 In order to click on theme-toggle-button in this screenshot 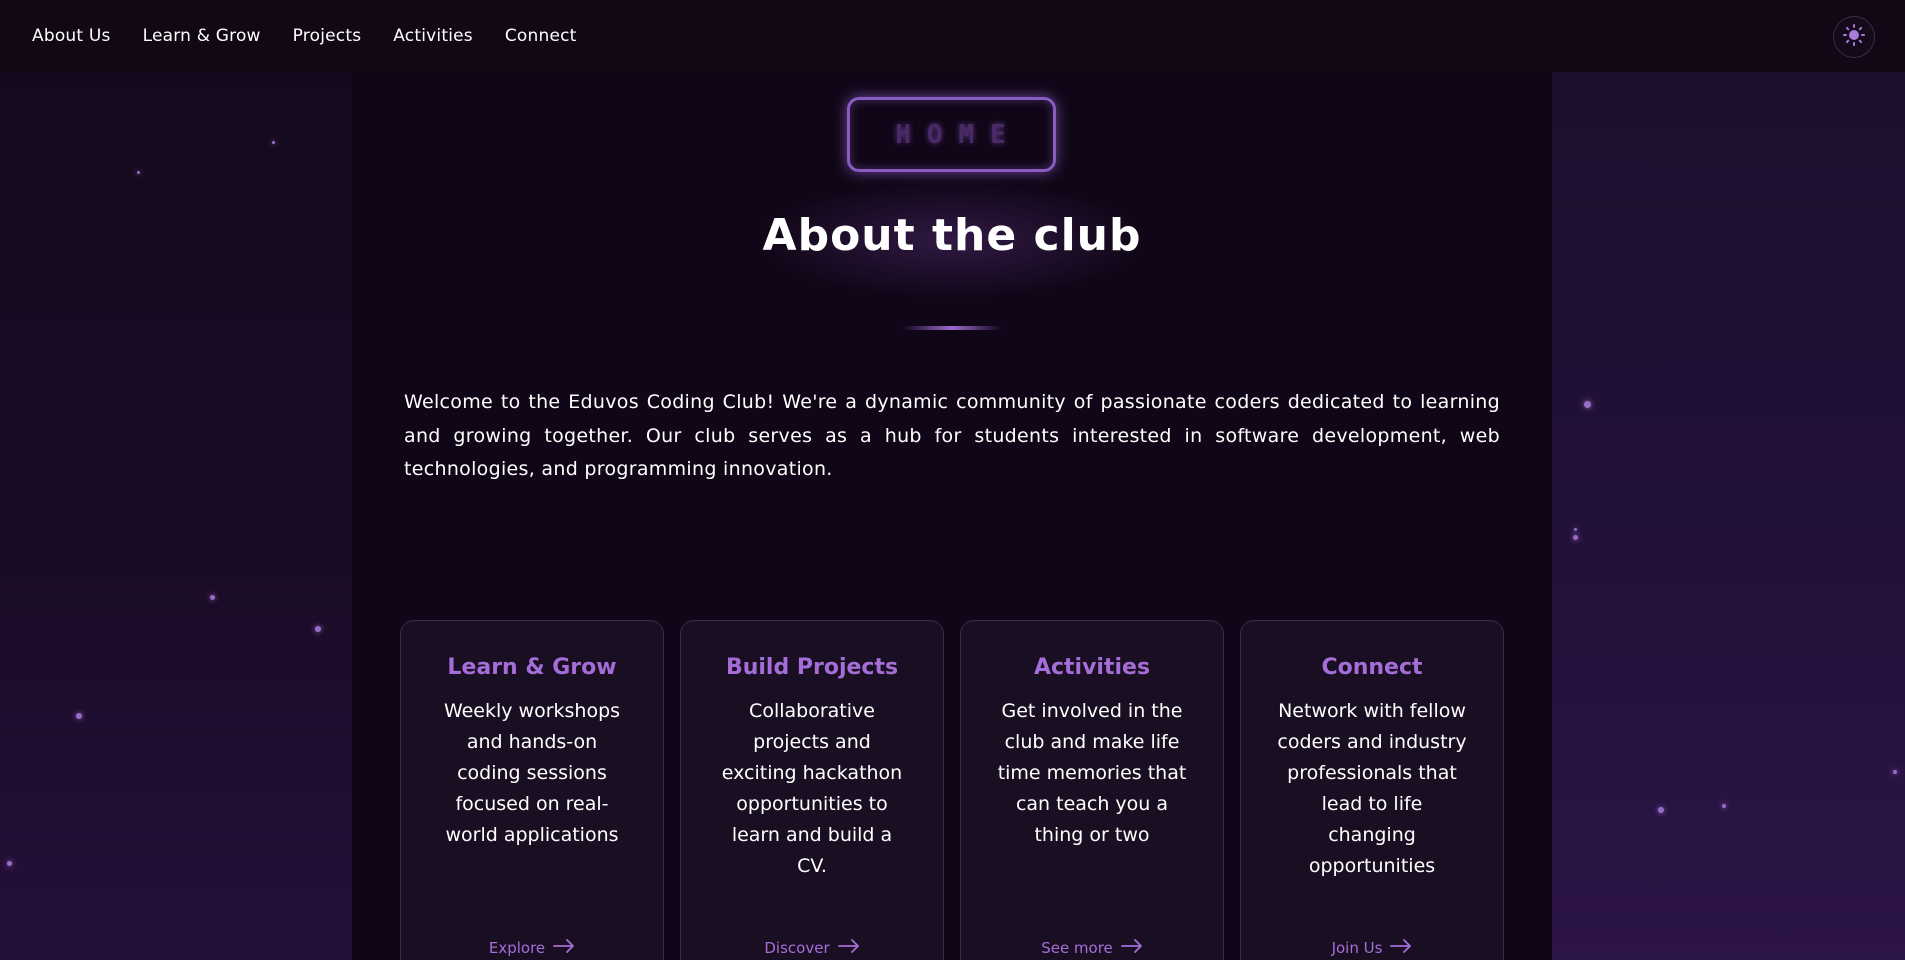, I will do `click(1854, 37)`.